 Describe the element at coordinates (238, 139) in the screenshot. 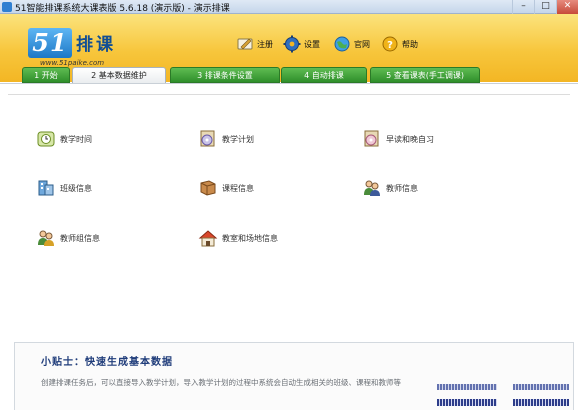

I see `item-label: 教学计划` at that location.